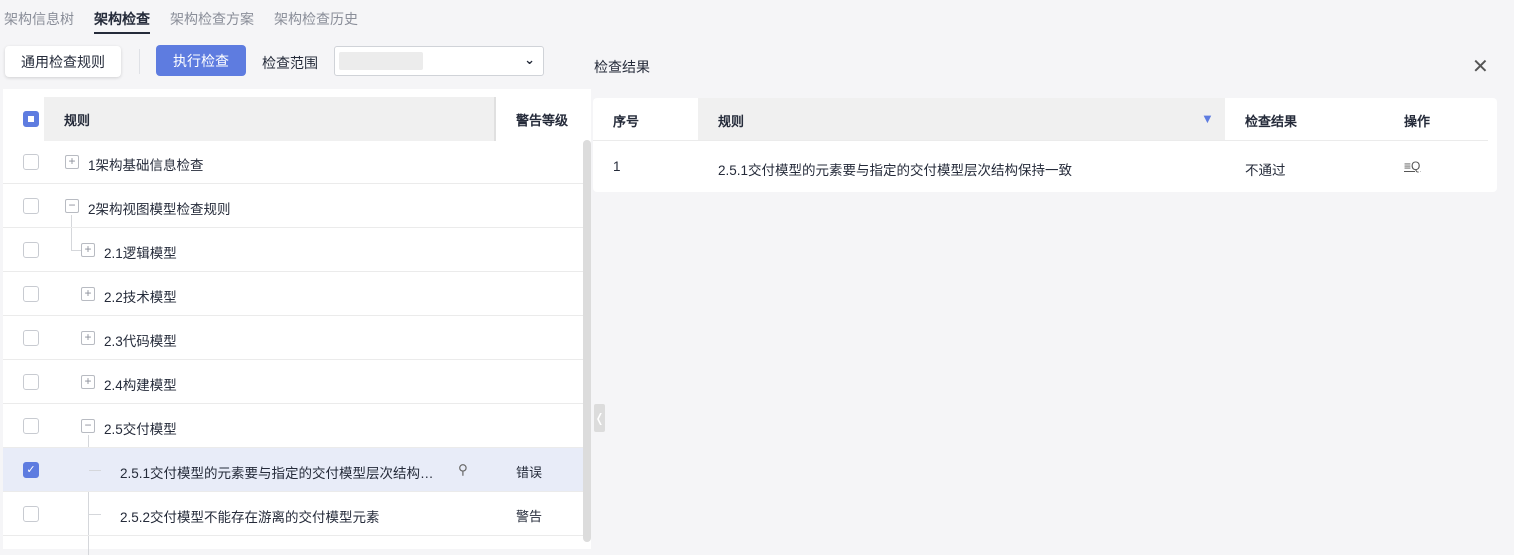  What do you see at coordinates (140, 297) in the screenshot?
I see `row-label: 2.2技术模型` at bounding box center [140, 297].